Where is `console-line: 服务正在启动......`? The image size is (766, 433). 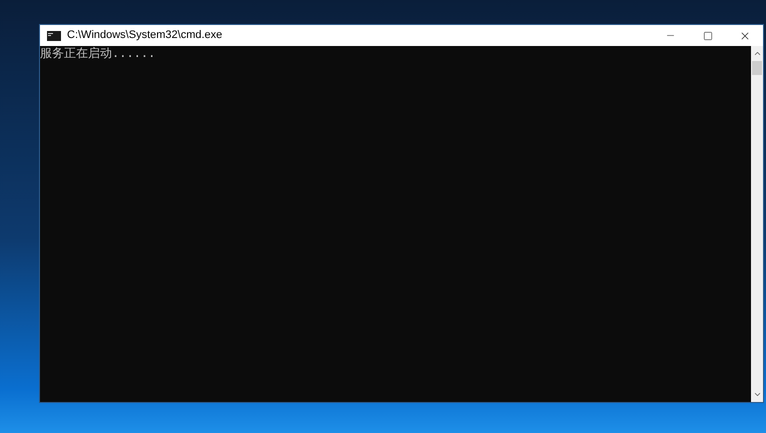
console-line: 服务正在启动...... is located at coordinates (98, 53).